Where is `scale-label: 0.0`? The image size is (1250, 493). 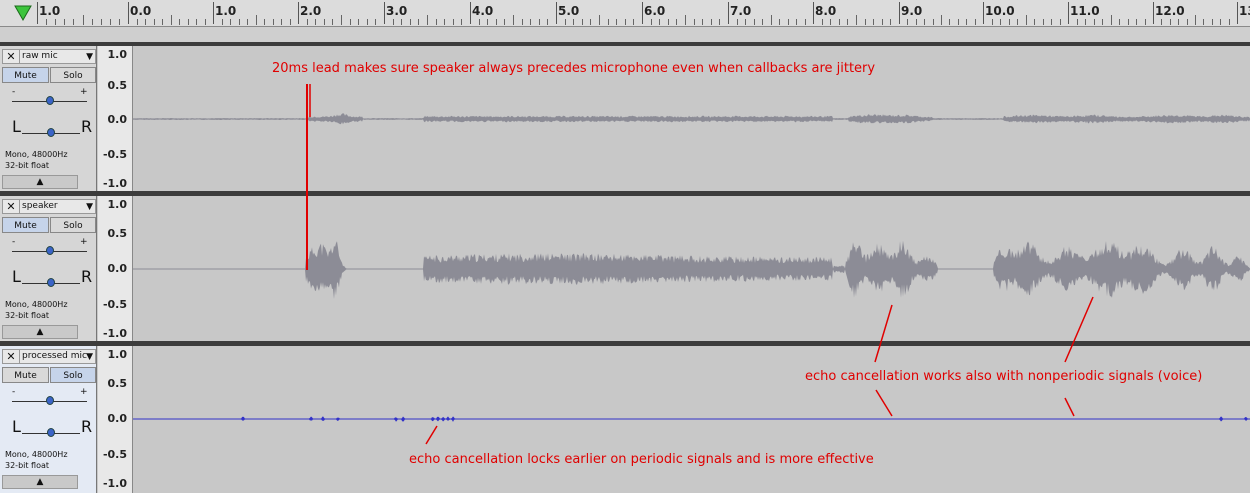 scale-label: 0.0 is located at coordinates (117, 119).